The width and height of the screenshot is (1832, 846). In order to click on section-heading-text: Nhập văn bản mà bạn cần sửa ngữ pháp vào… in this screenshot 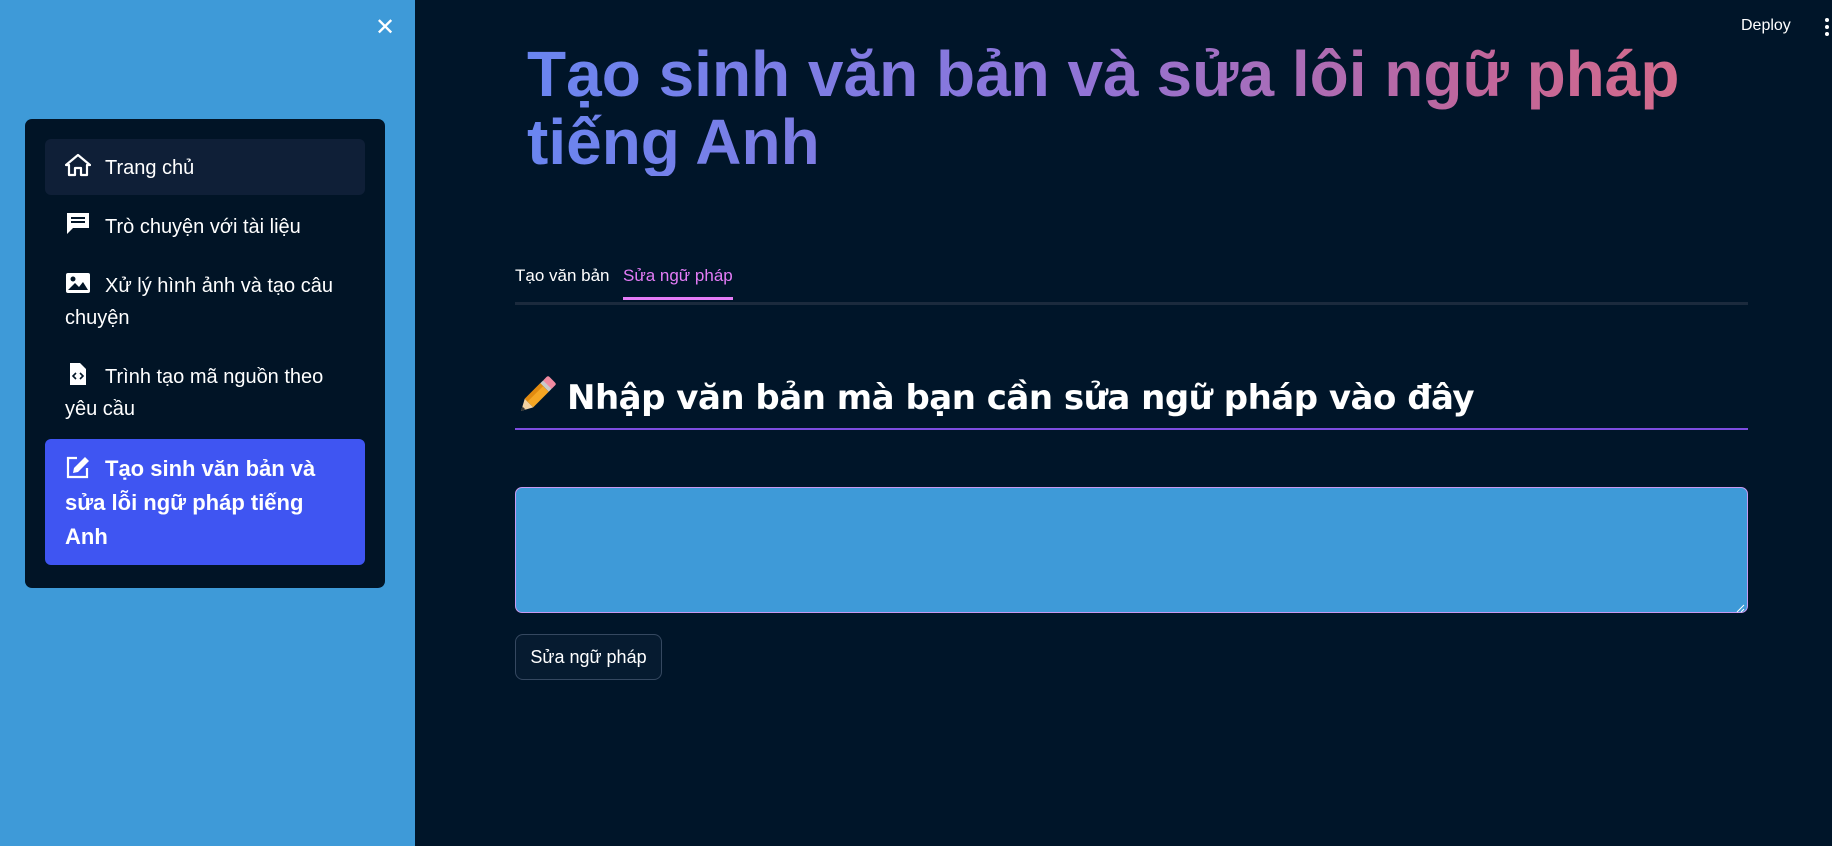, I will do `click(1021, 398)`.